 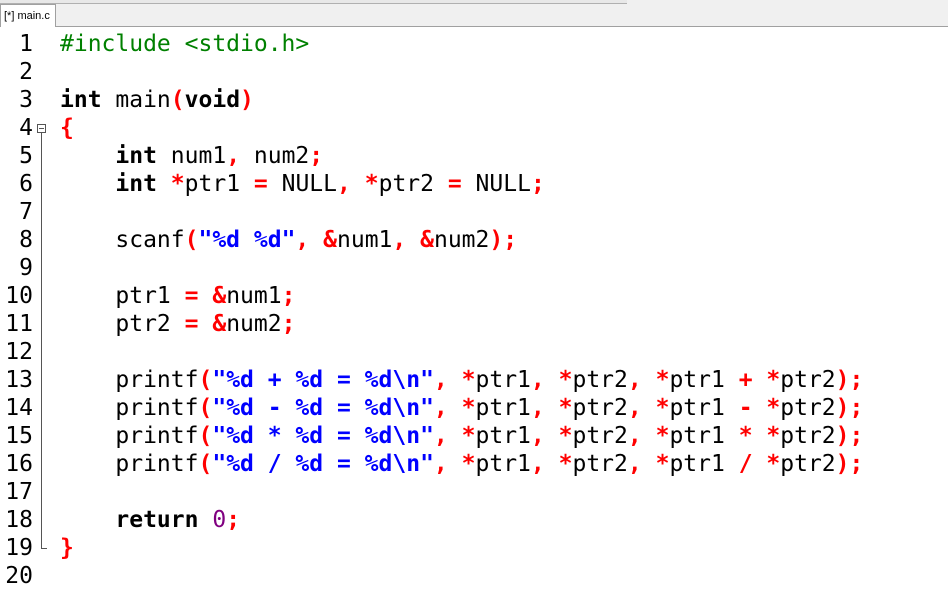 I want to click on line-number: 5, so click(x=26, y=156).